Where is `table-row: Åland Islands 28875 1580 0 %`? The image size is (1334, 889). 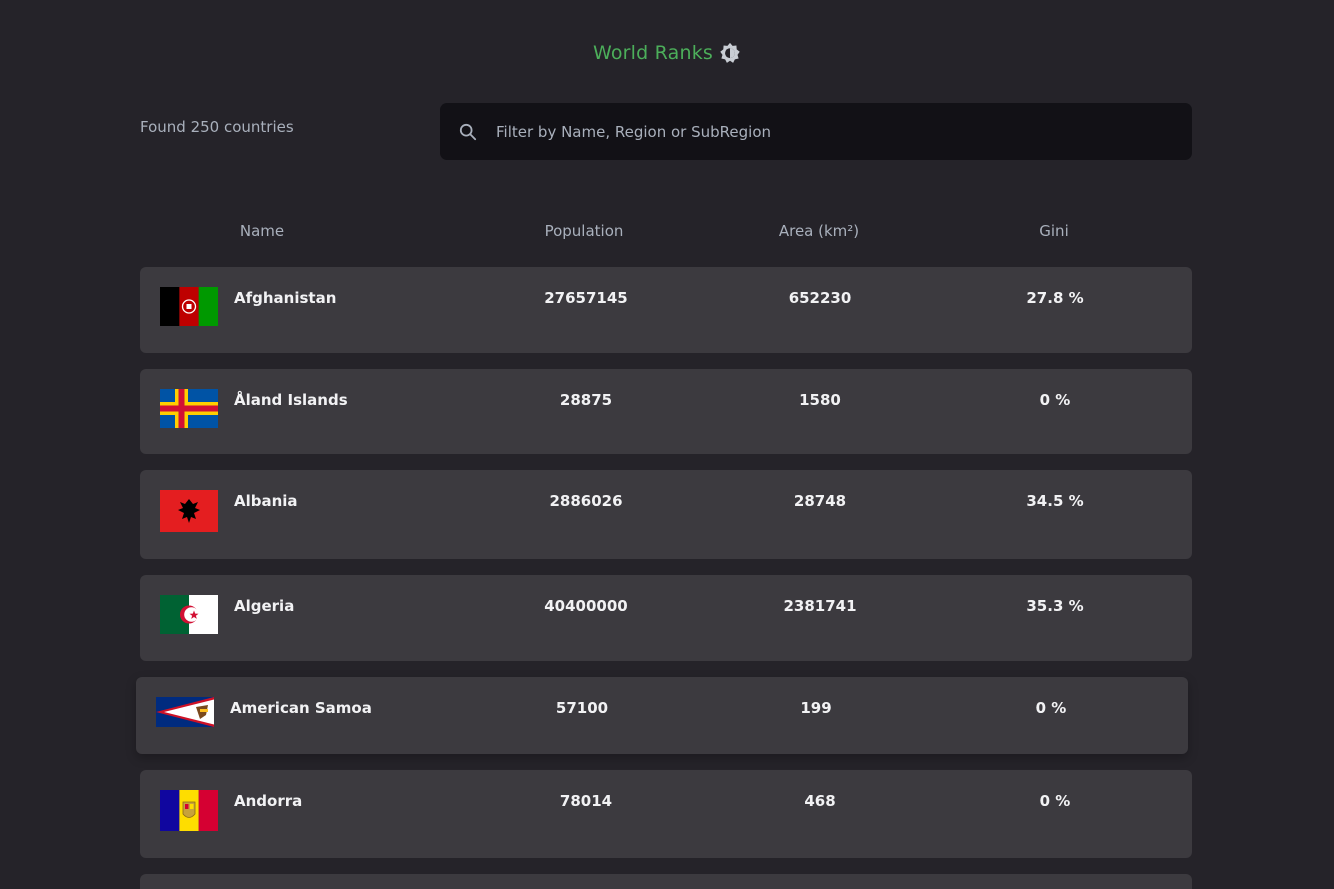
table-row: Åland Islands 28875 1580 0 % is located at coordinates (666, 411).